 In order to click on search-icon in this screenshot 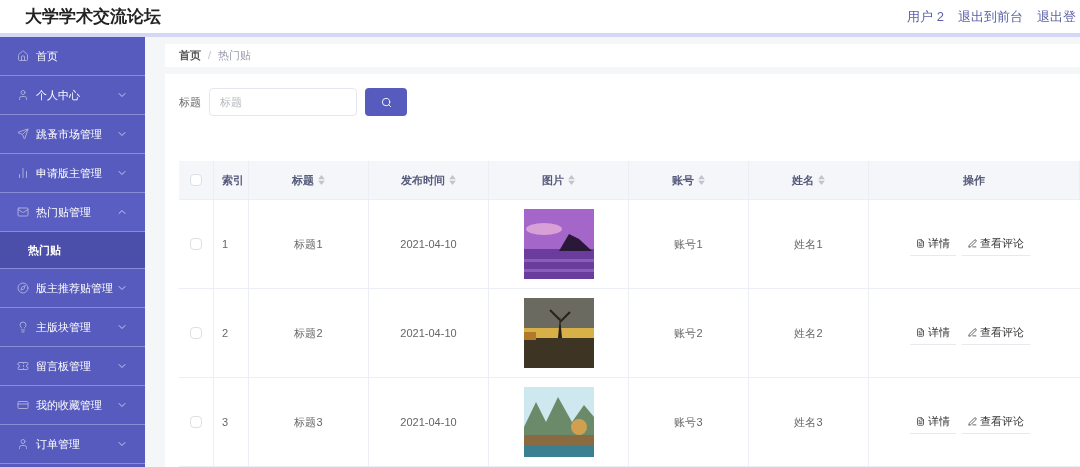, I will do `click(386, 102)`.